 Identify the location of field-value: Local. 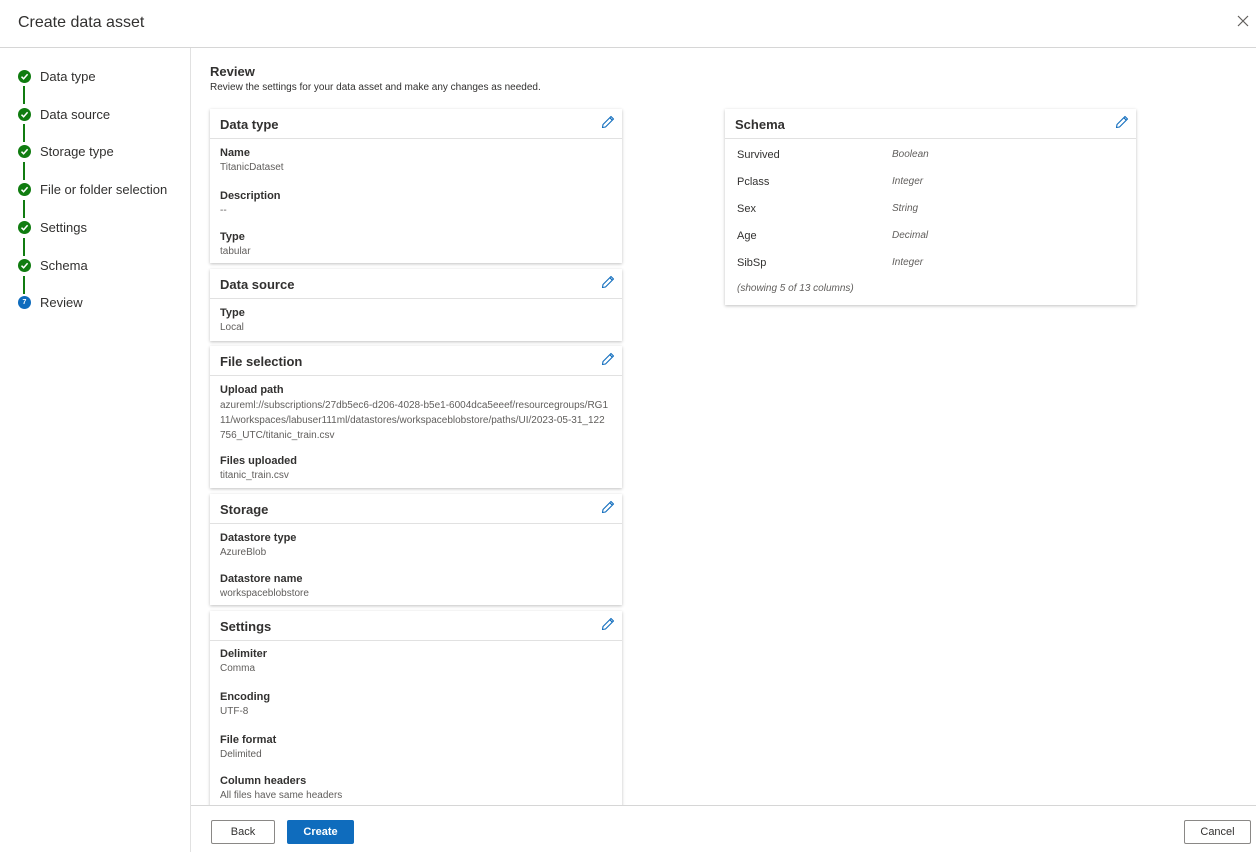
(232, 327).